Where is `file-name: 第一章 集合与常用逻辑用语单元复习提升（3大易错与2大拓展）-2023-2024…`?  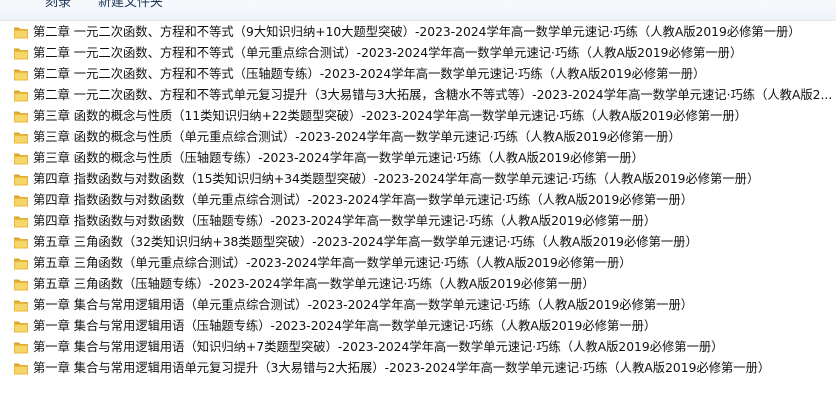
file-name: 第一章 集合与常用逻辑用语单元复习提升（3大易错与2大拓展）-2023-2024… is located at coordinates (402, 368).